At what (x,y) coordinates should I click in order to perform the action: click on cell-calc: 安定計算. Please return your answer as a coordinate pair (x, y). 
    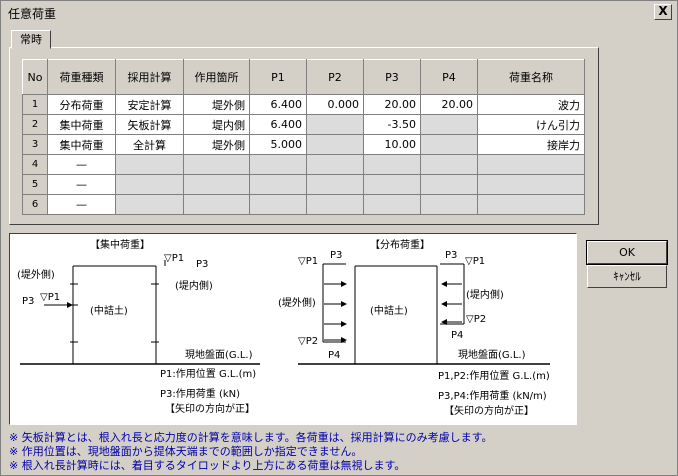
    Looking at the image, I should click on (149, 104).